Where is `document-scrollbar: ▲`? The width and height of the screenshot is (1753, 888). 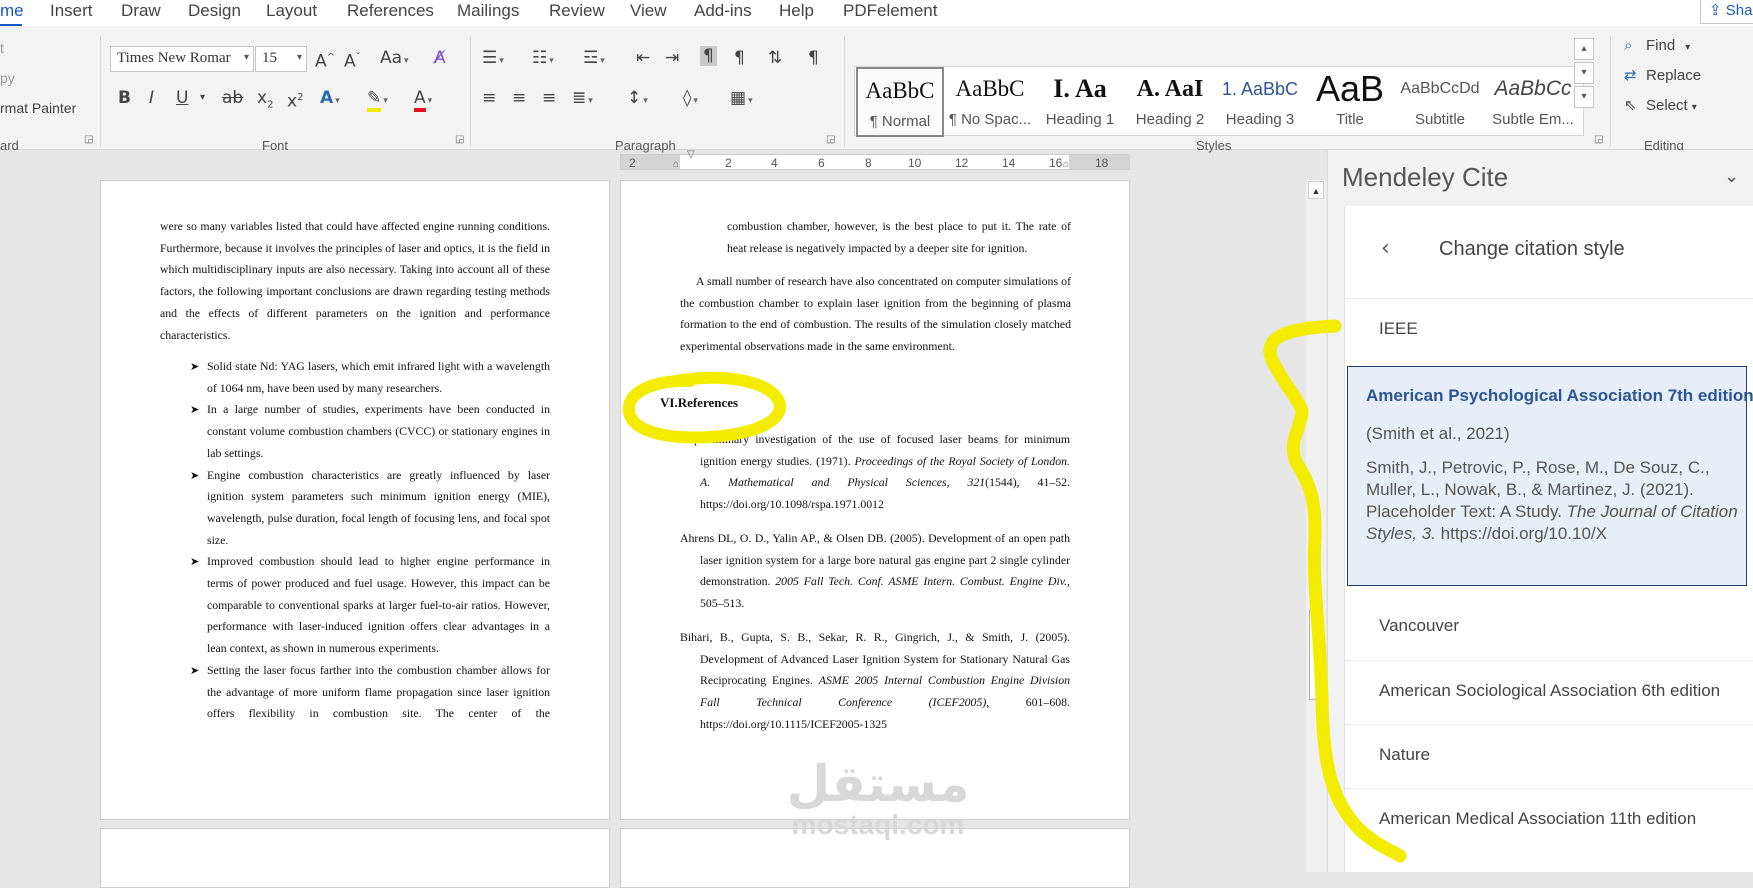 document-scrollbar: ▲ is located at coordinates (1316, 526).